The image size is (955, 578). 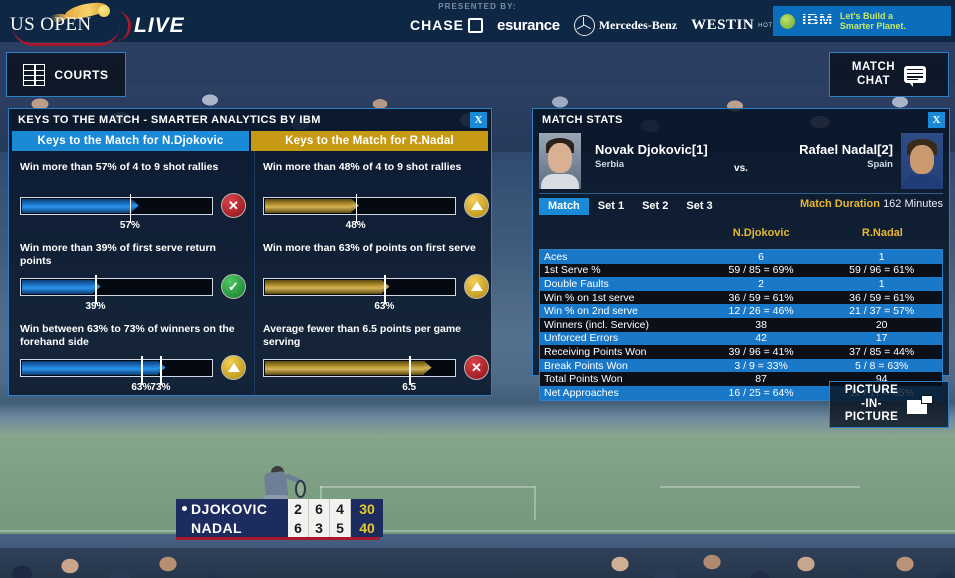 What do you see at coordinates (882, 233) in the screenshot?
I see `stats-col-header-player2: R.Nadal` at bounding box center [882, 233].